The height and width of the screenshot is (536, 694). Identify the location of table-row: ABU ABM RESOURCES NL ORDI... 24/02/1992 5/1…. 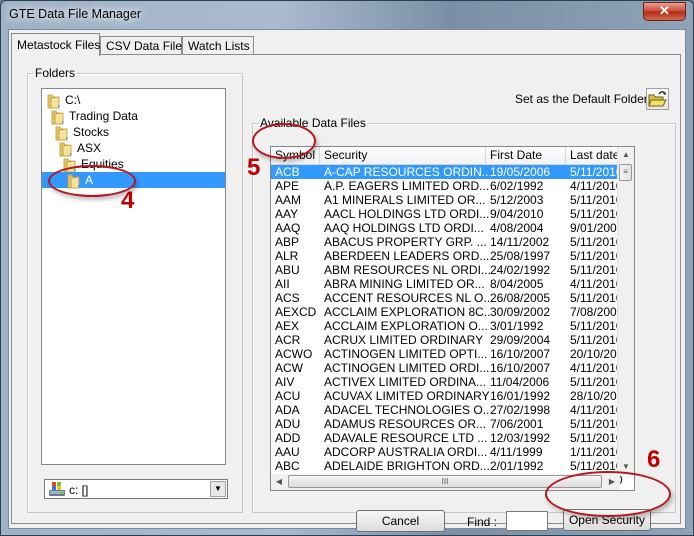
(447, 270).